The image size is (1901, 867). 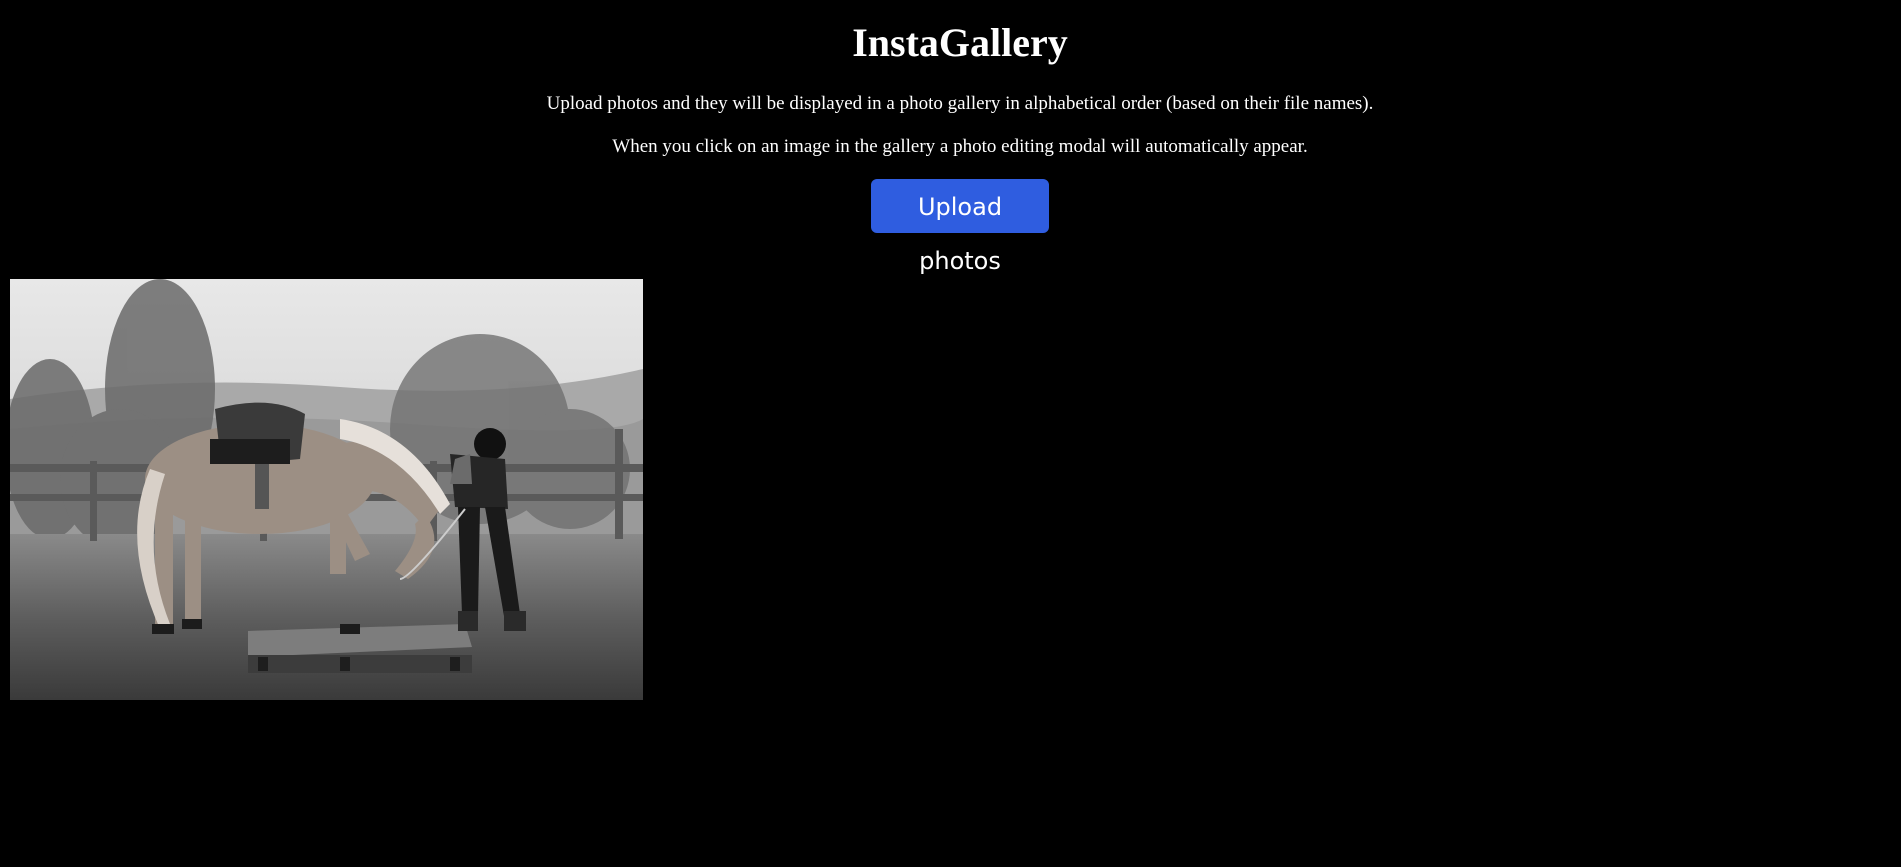 I want to click on upload-photos-button: Upload photos, so click(x=960, y=227).